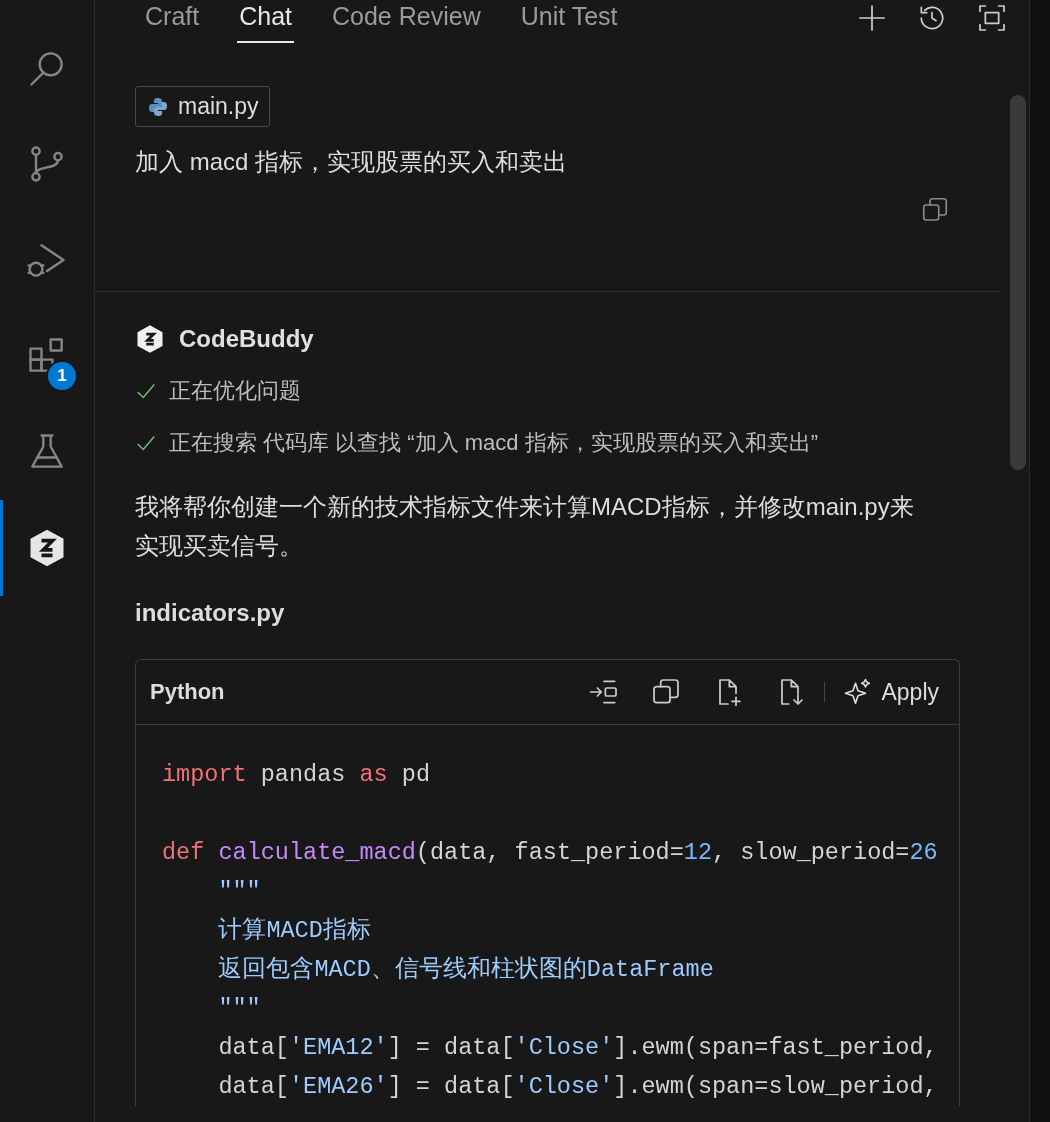 This screenshot has height=1122, width=1050. What do you see at coordinates (294, 931) in the screenshot?
I see `code-line: 计算MACD指标` at bounding box center [294, 931].